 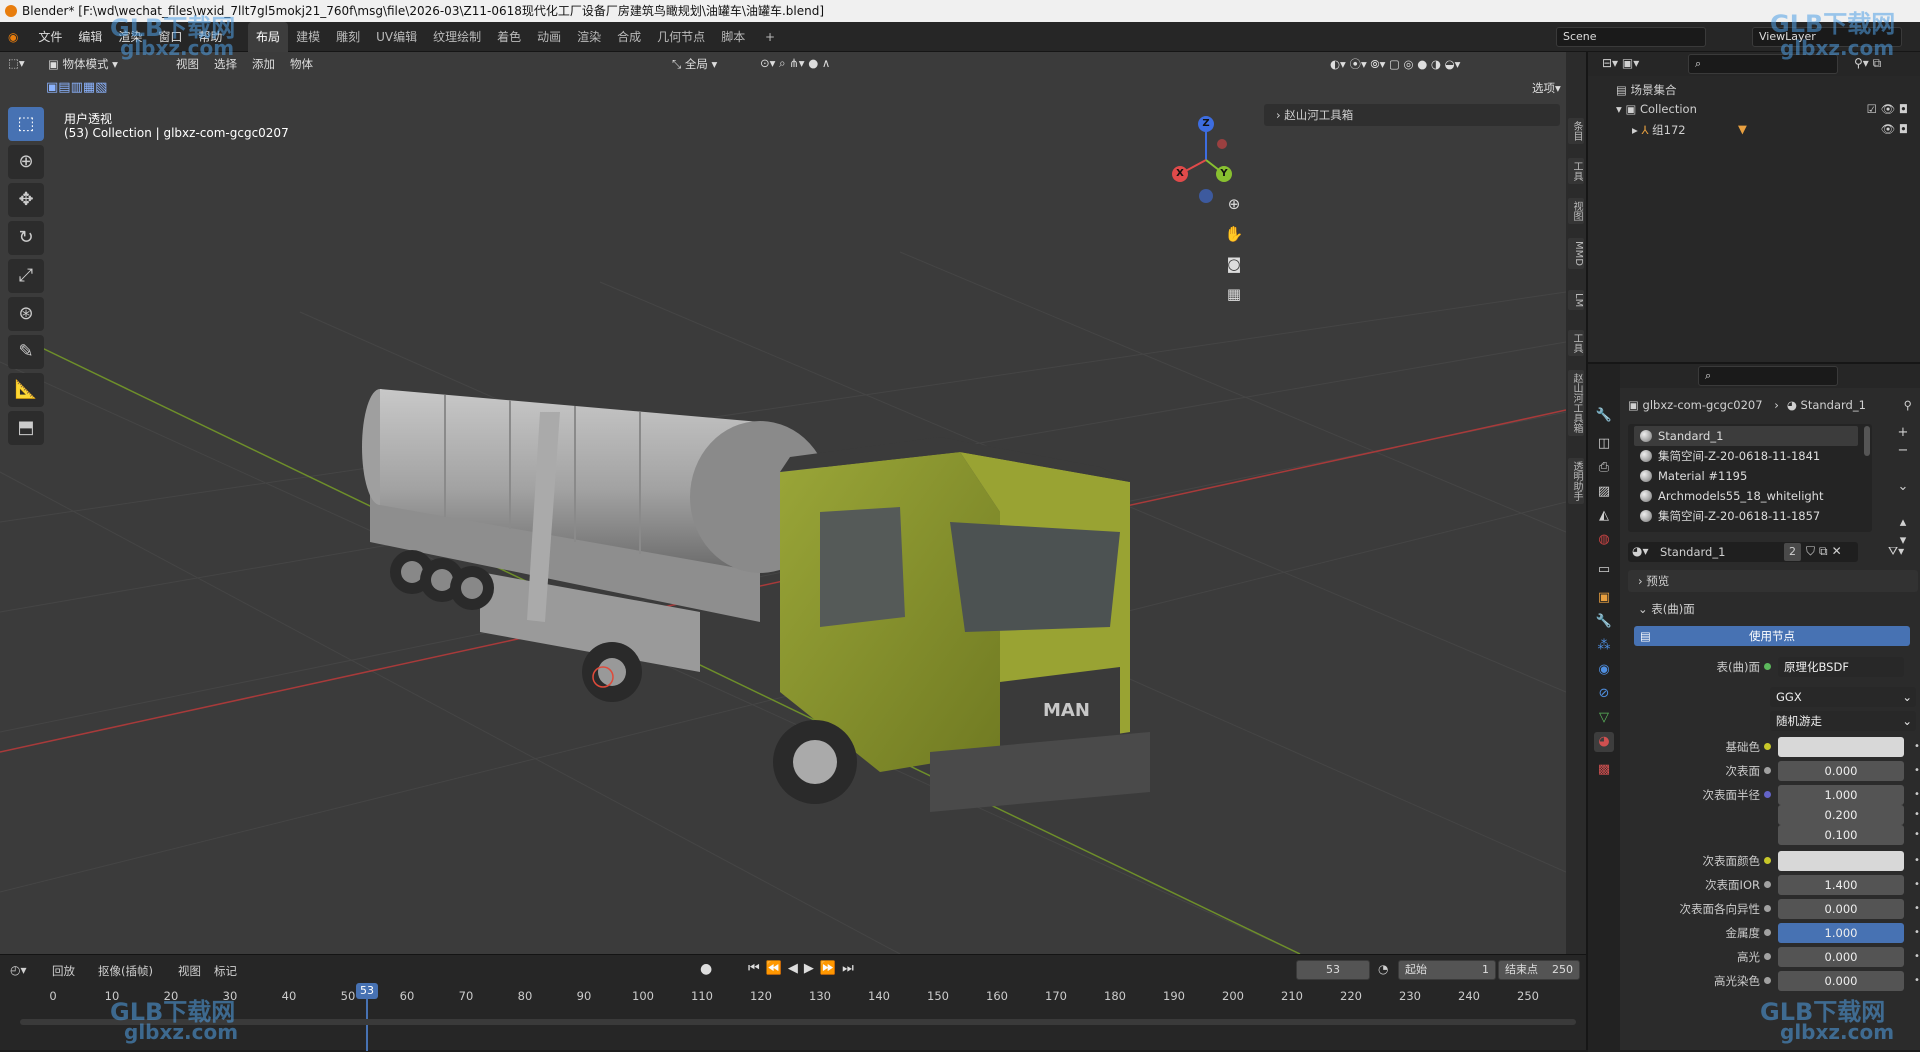 I want to click on subsurface-method-dropdown: 随机游走 ⌄, so click(x=1843, y=721).